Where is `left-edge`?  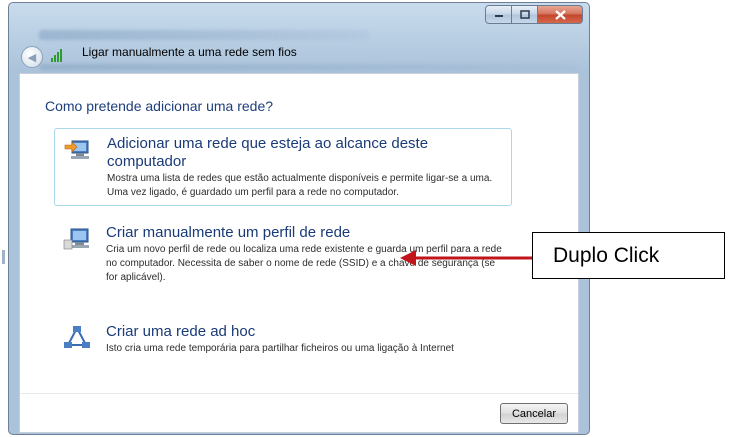 left-edge is located at coordinates (4, 218).